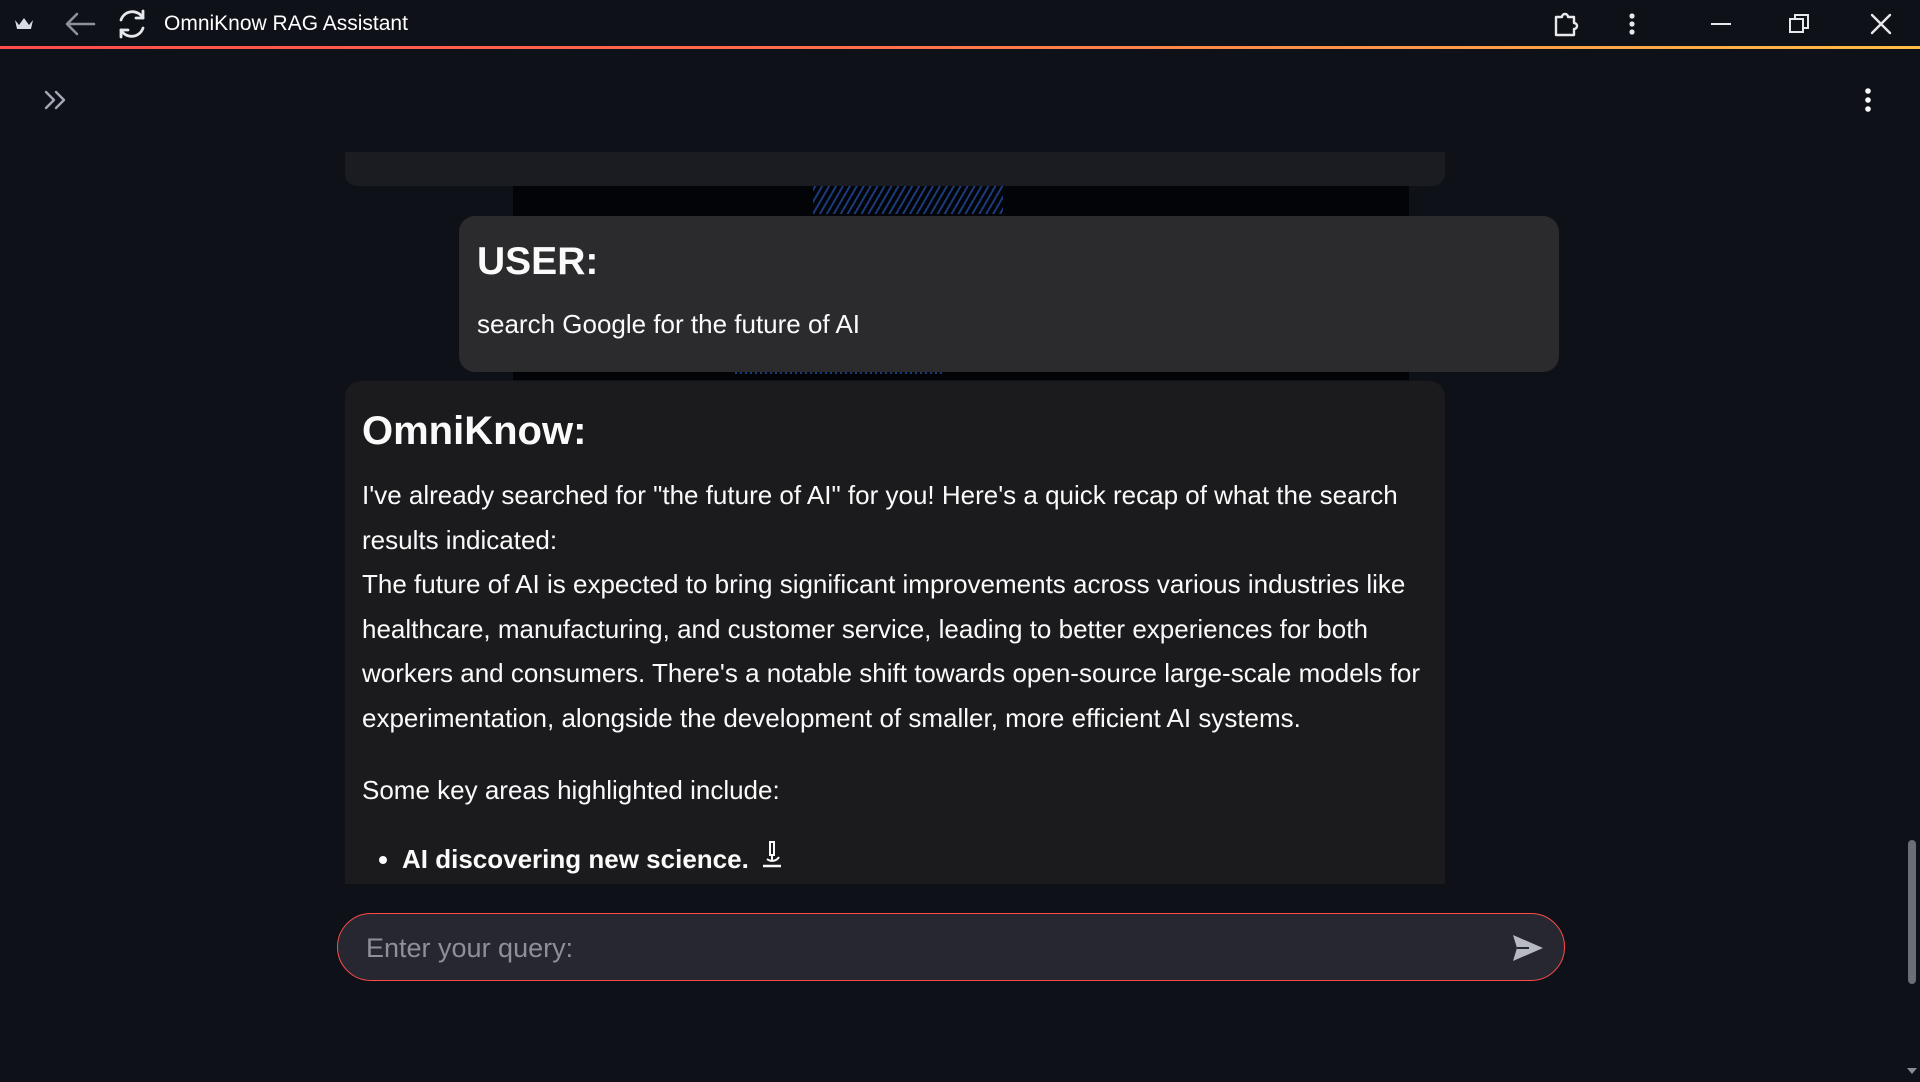  I want to click on user-message: USER: search Google for the future of AI, so click(1009, 294).